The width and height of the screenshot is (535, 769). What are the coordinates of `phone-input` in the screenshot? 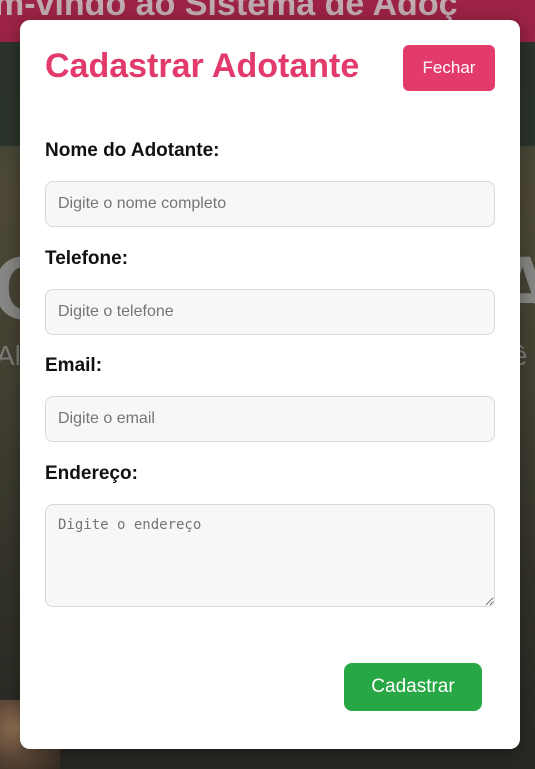 It's located at (270, 312).